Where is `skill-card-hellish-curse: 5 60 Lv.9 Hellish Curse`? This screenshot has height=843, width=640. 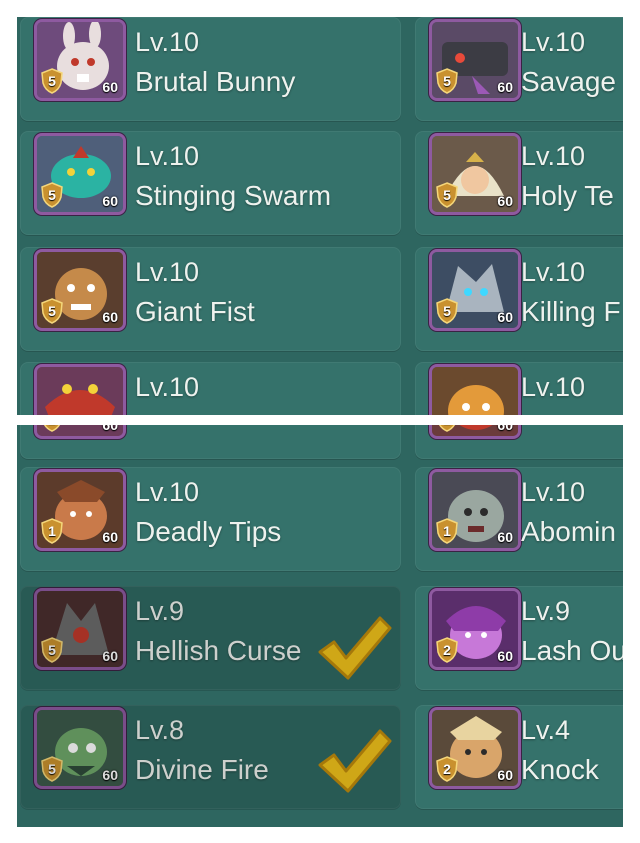
skill-card-hellish-curse: 5 60 Lv.9 Hellish Curse is located at coordinates (210, 638).